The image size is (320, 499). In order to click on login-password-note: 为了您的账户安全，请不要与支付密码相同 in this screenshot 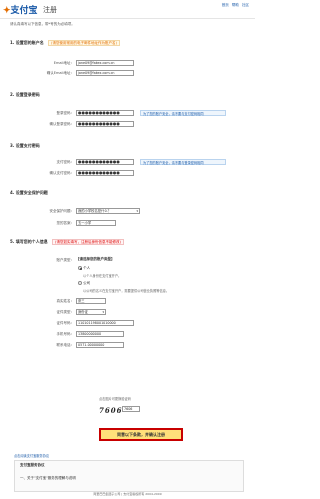, I will do `click(183, 113)`.